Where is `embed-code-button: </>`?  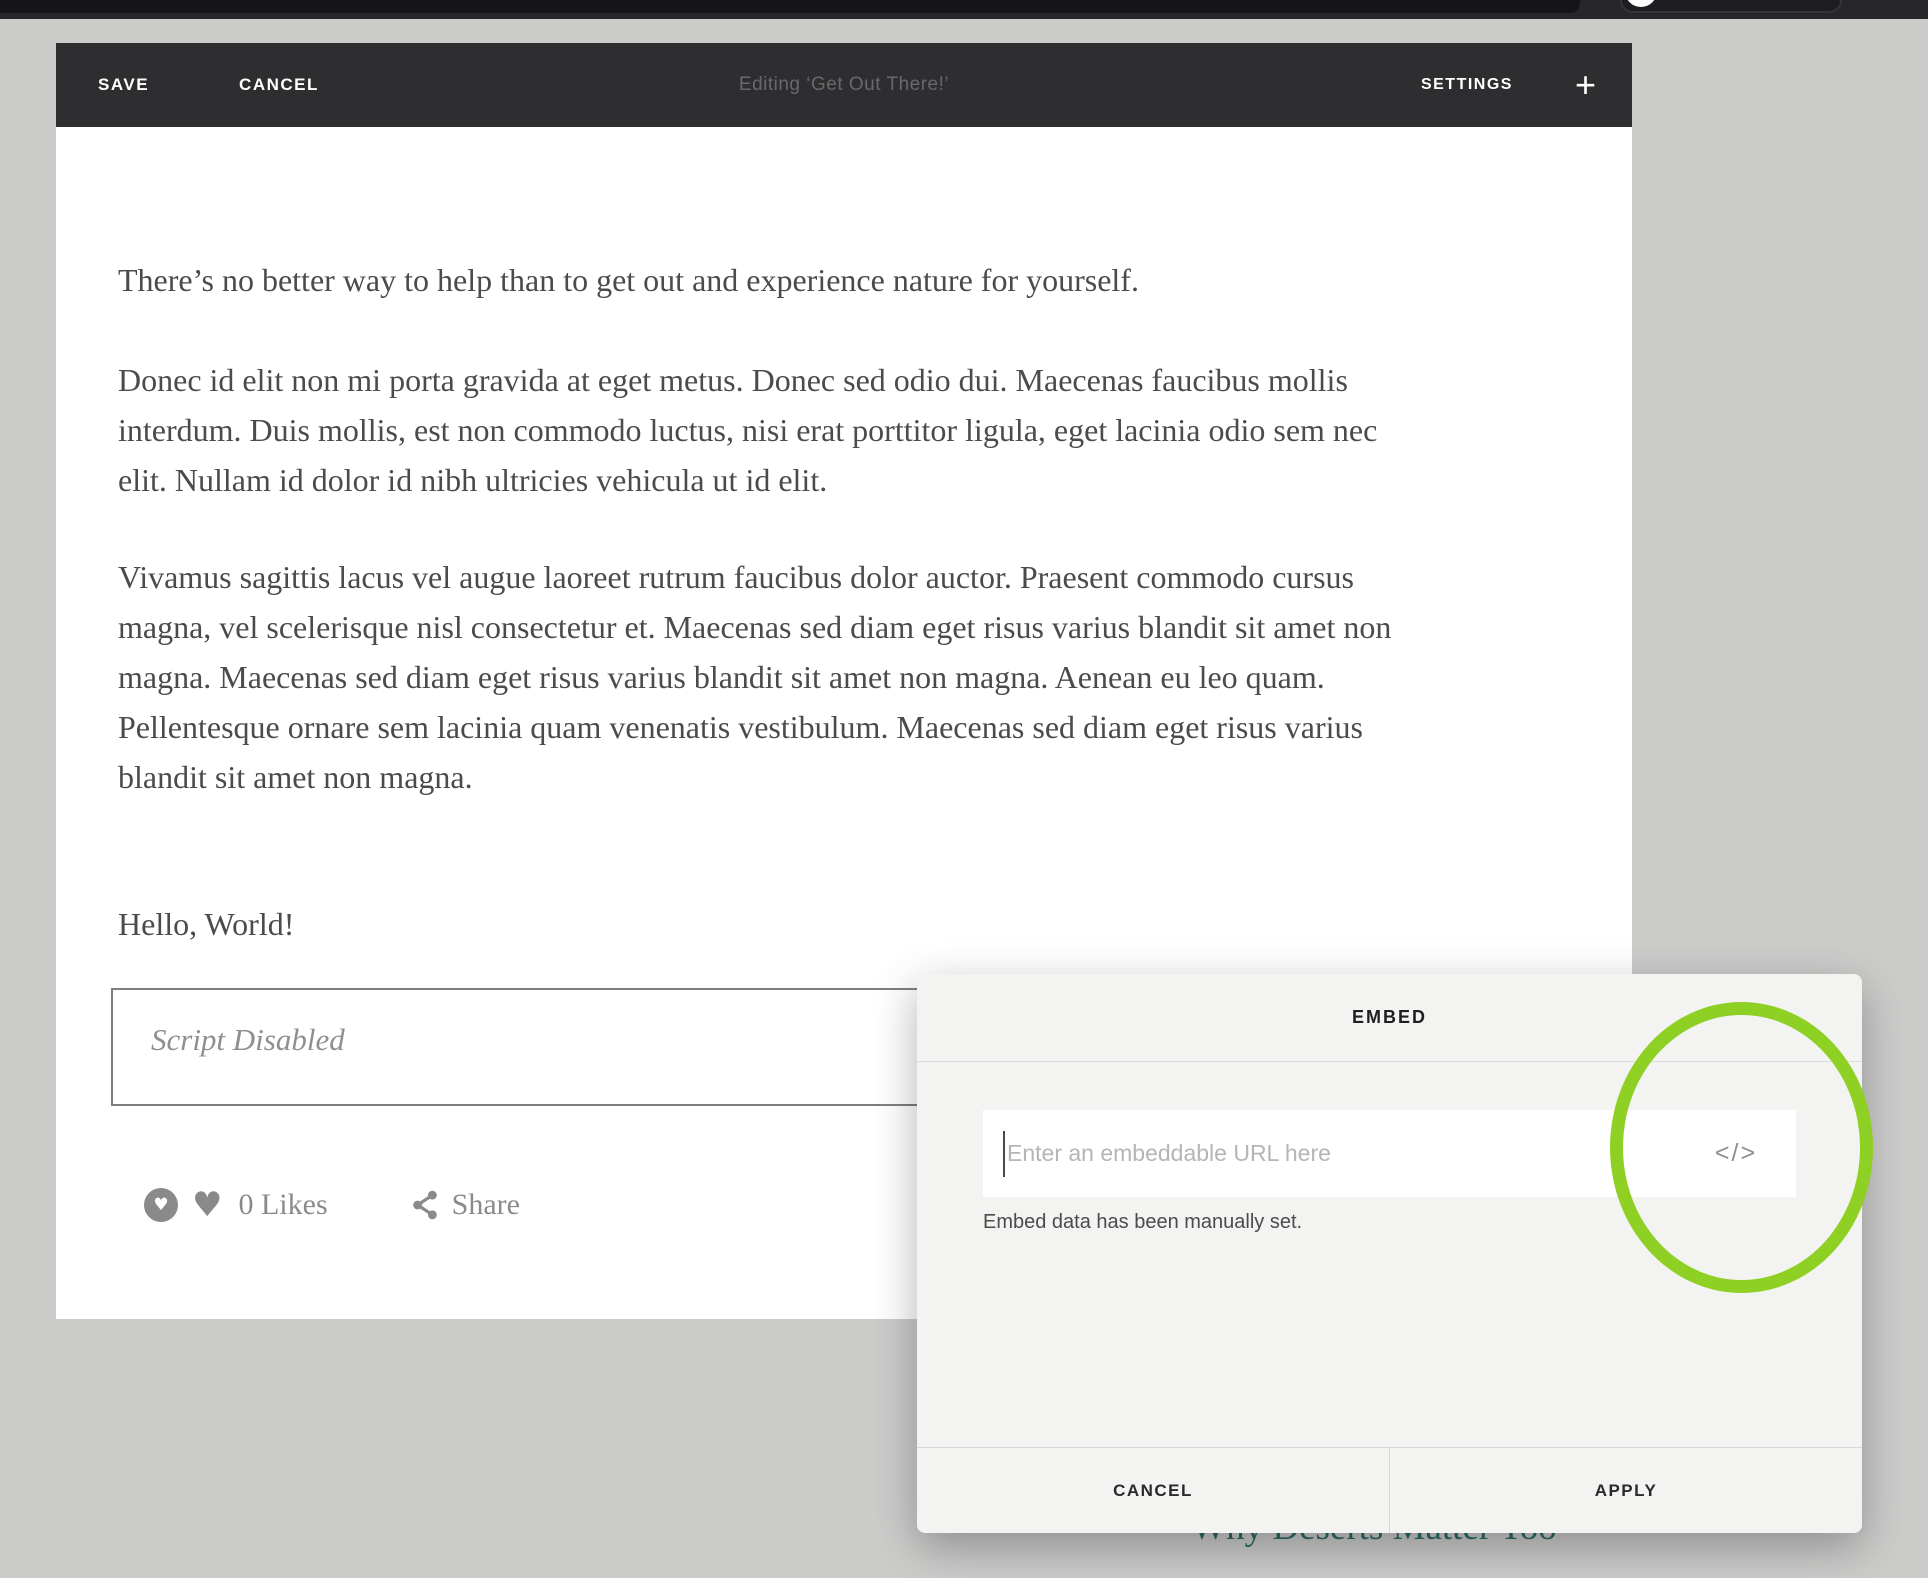
embed-code-button: </> is located at coordinates (1736, 1153).